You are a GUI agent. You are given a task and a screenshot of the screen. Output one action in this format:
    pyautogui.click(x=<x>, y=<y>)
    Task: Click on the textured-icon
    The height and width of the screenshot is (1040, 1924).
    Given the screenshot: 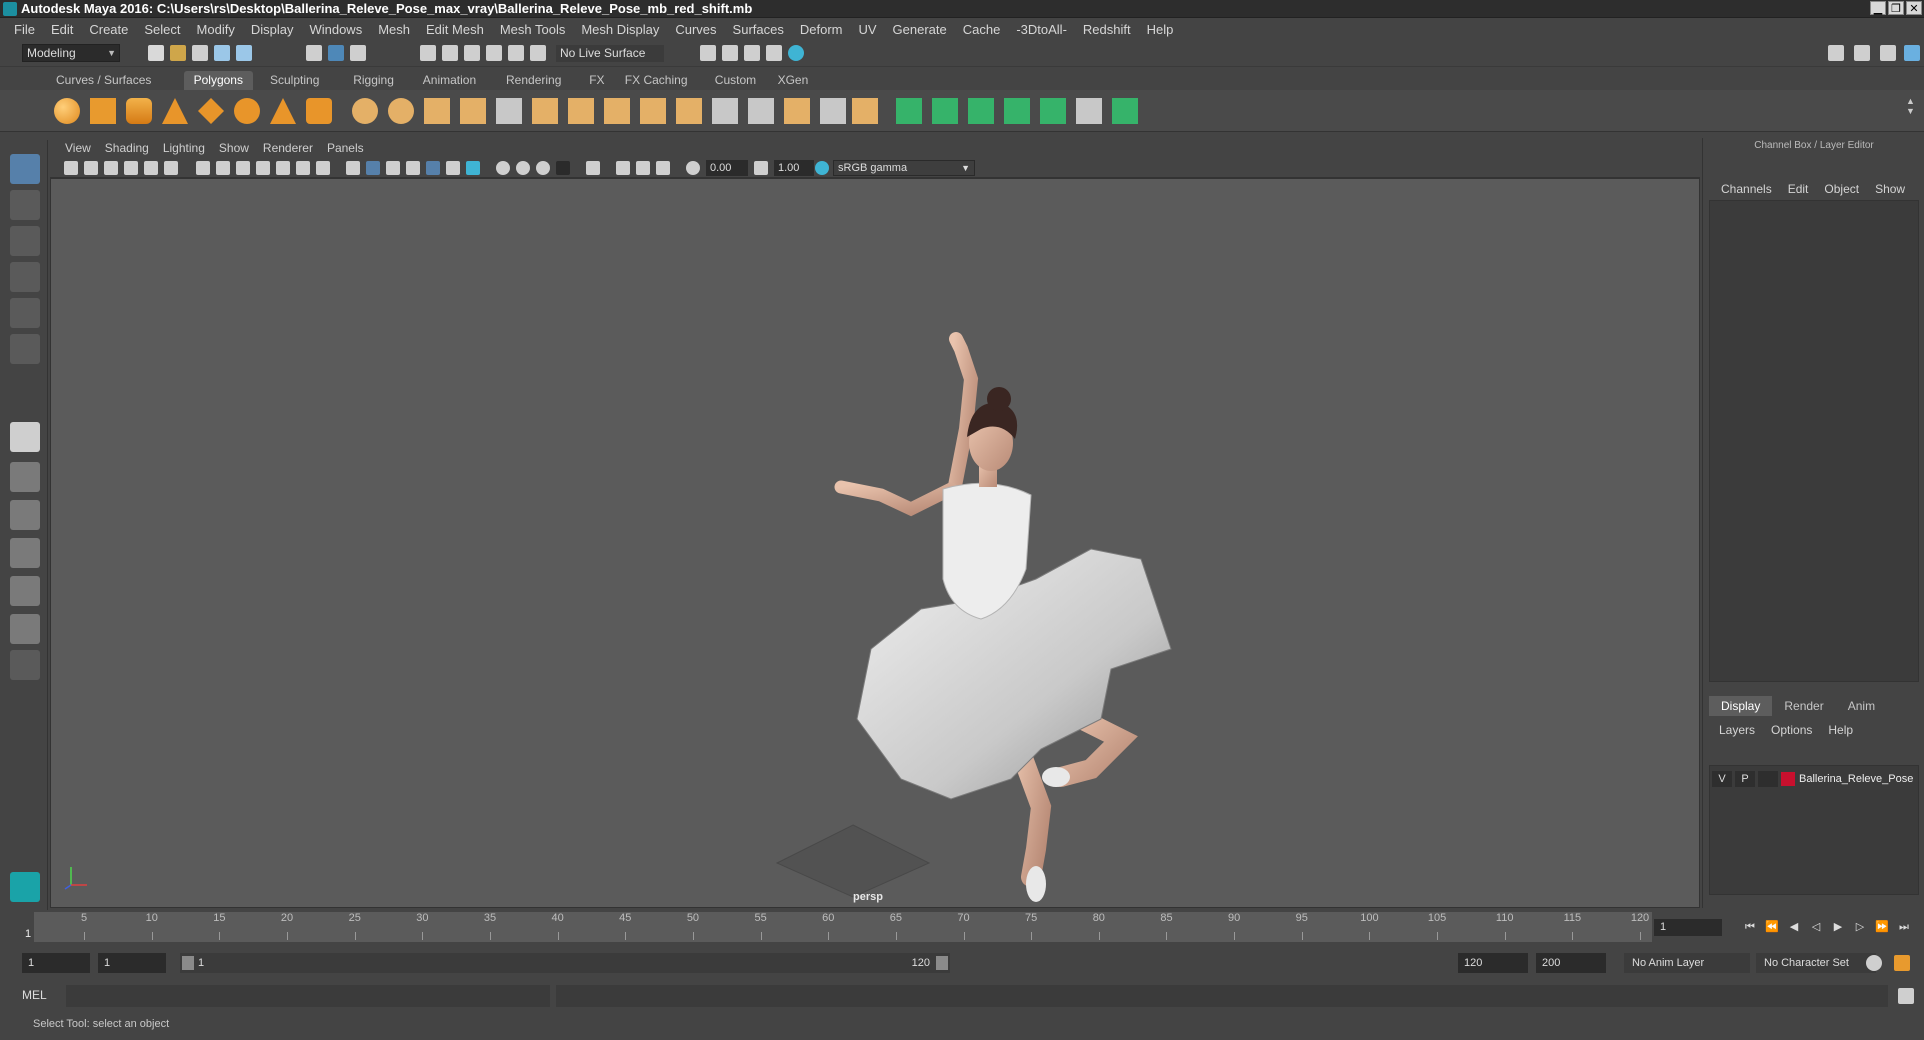 What is the action you would take?
    pyautogui.click(x=433, y=168)
    